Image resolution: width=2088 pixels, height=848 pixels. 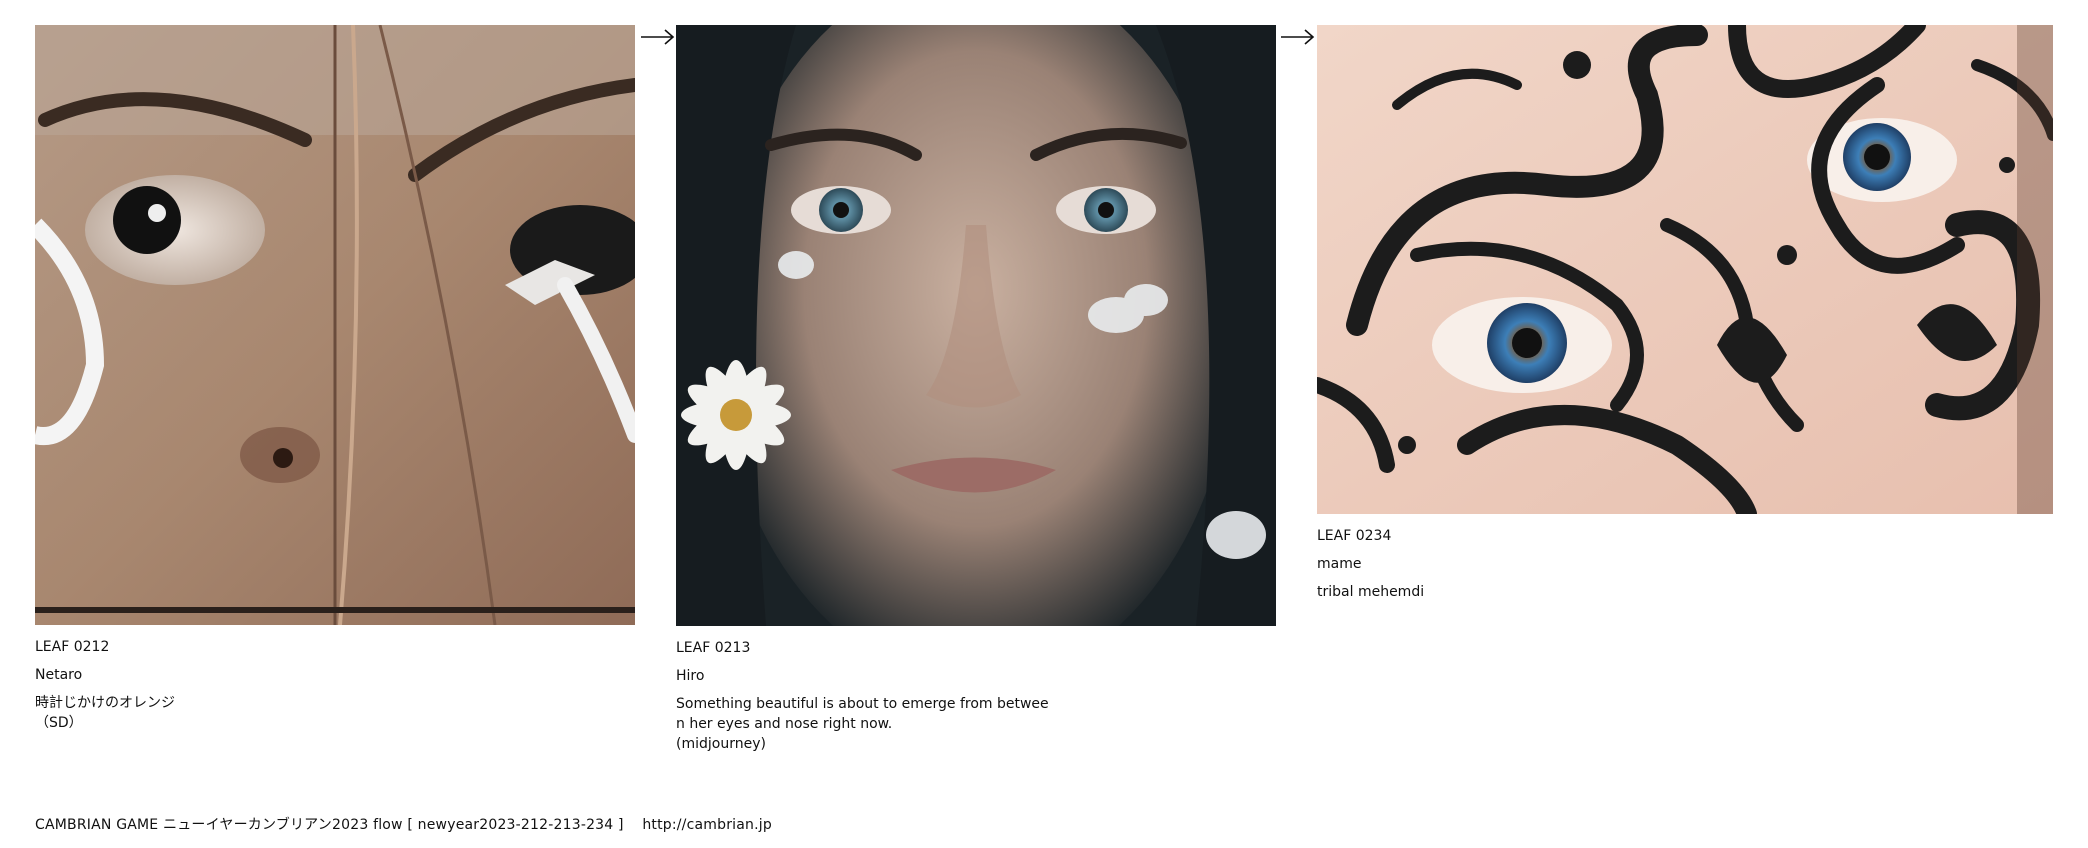 I want to click on leaf-author: Netaro, so click(x=335, y=675).